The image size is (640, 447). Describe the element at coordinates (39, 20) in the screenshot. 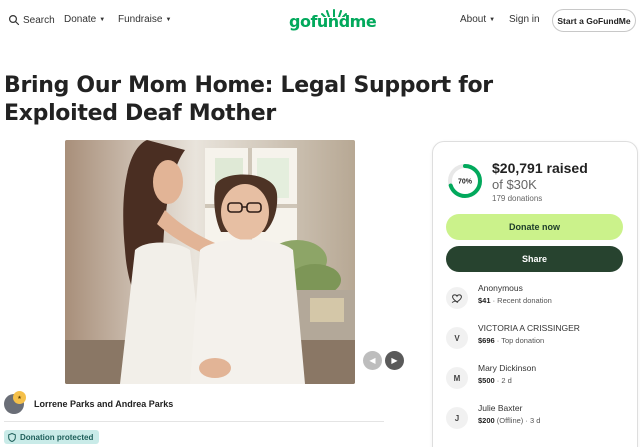

I see `search-label: Search` at that location.